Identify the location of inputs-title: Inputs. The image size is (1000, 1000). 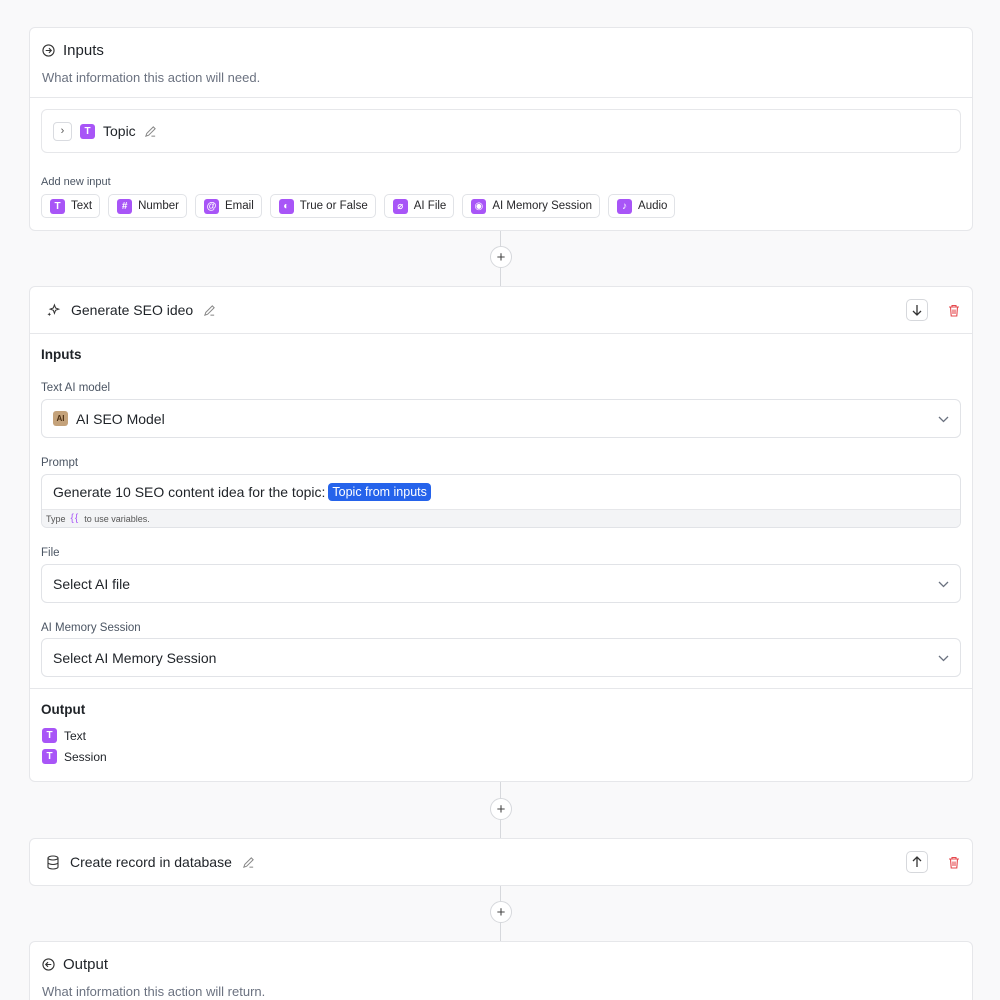
(83, 50).